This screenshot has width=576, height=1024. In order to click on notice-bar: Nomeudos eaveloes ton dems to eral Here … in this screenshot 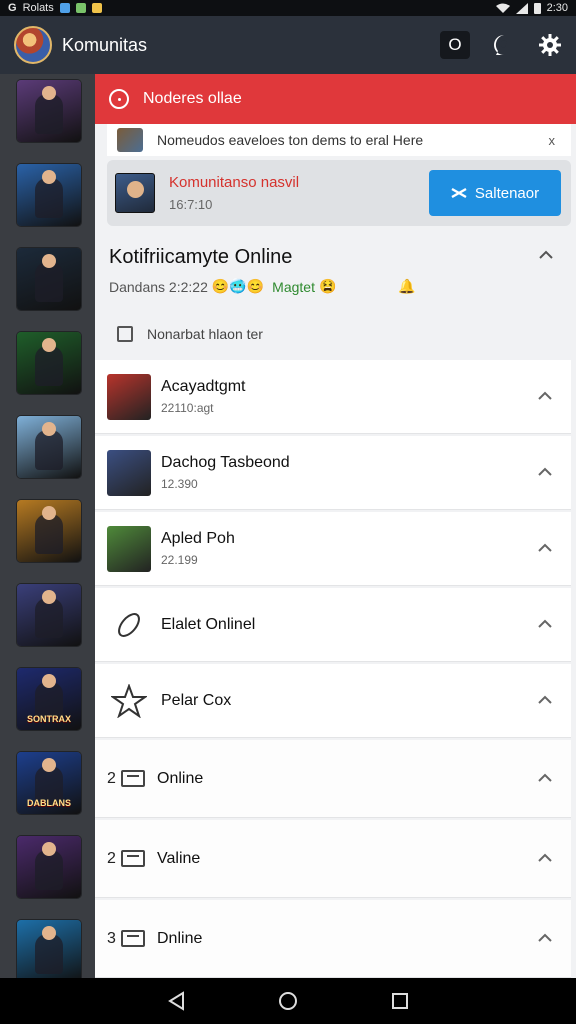, I will do `click(339, 140)`.